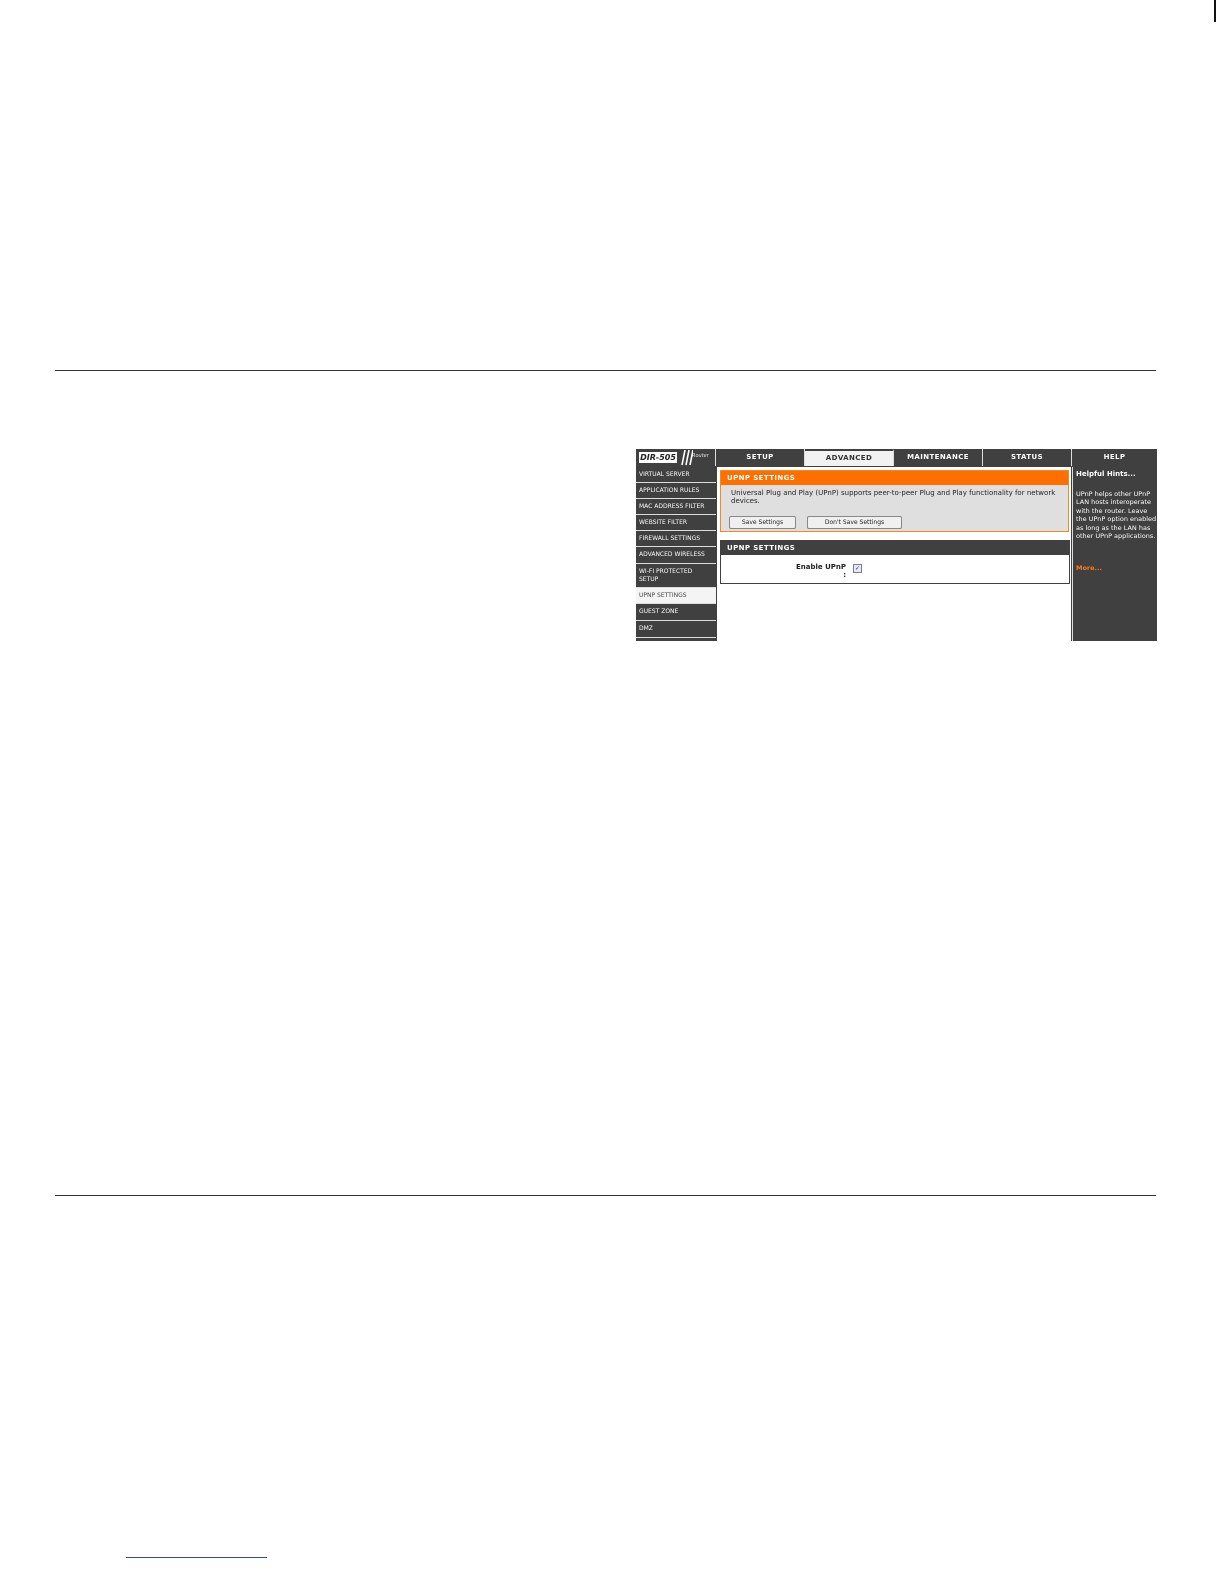  What do you see at coordinates (676, 596) in the screenshot?
I see `sidebar-item-upnp-settings: UPNP SETTINGS` at bounding box center [676, 596].